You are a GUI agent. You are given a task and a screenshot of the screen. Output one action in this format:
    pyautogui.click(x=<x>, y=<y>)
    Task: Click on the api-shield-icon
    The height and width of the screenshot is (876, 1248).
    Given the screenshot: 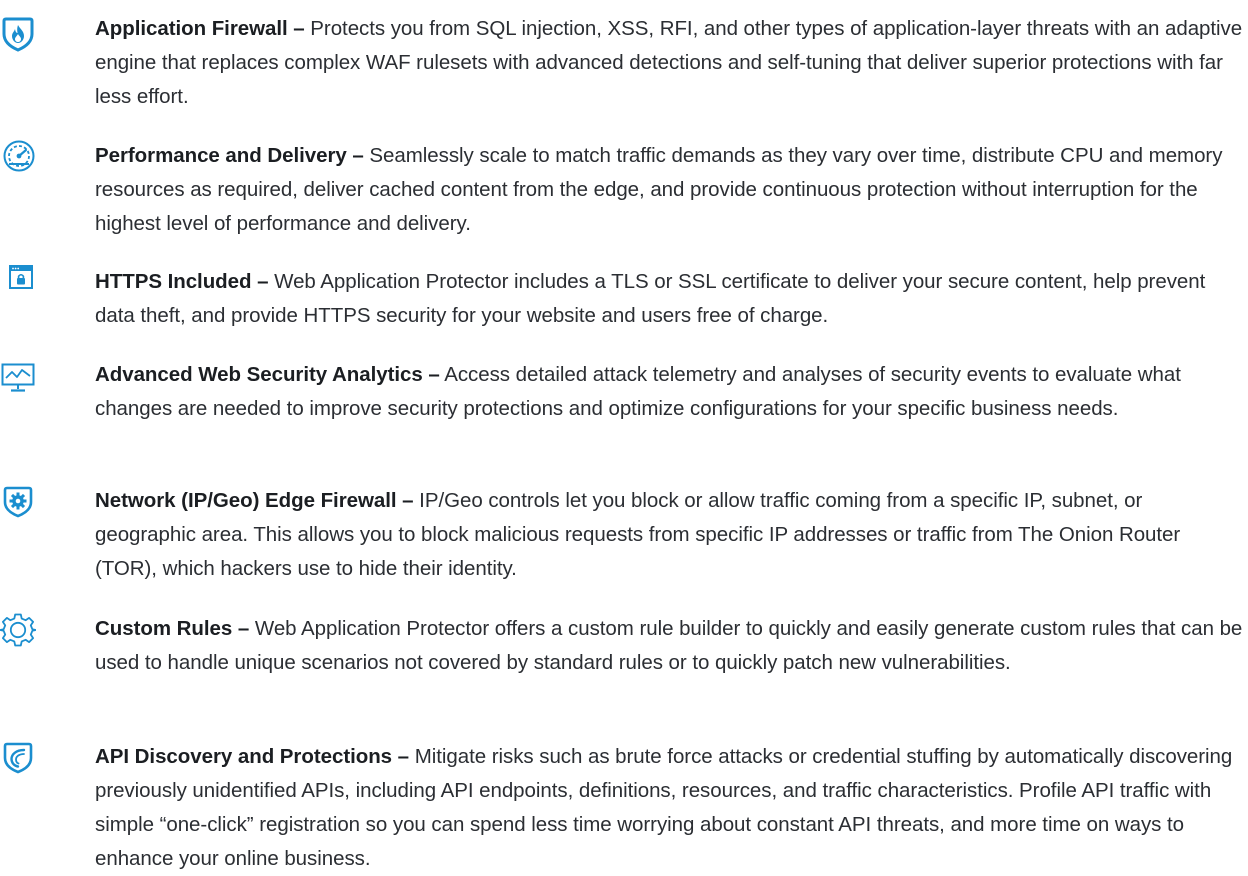 What is the action you would take?
    pyautogui.click(x=20, y=760)
    